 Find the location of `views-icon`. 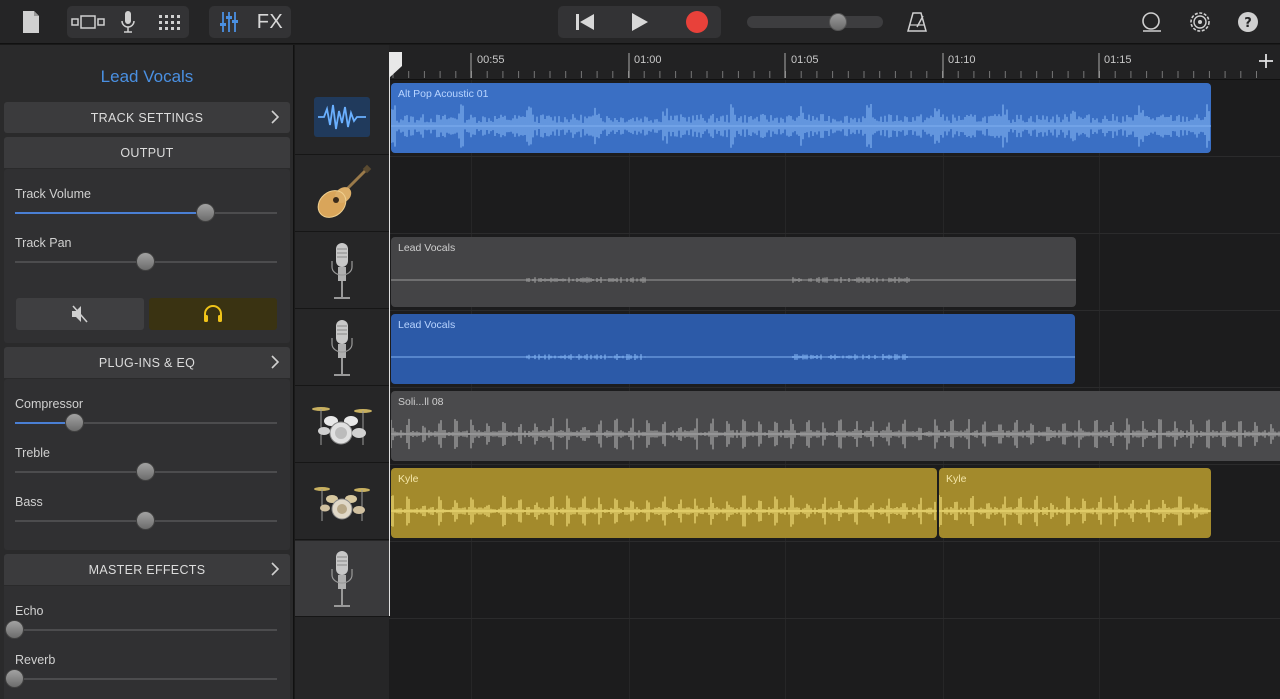

views-icon is located at coordinates (88, 22).